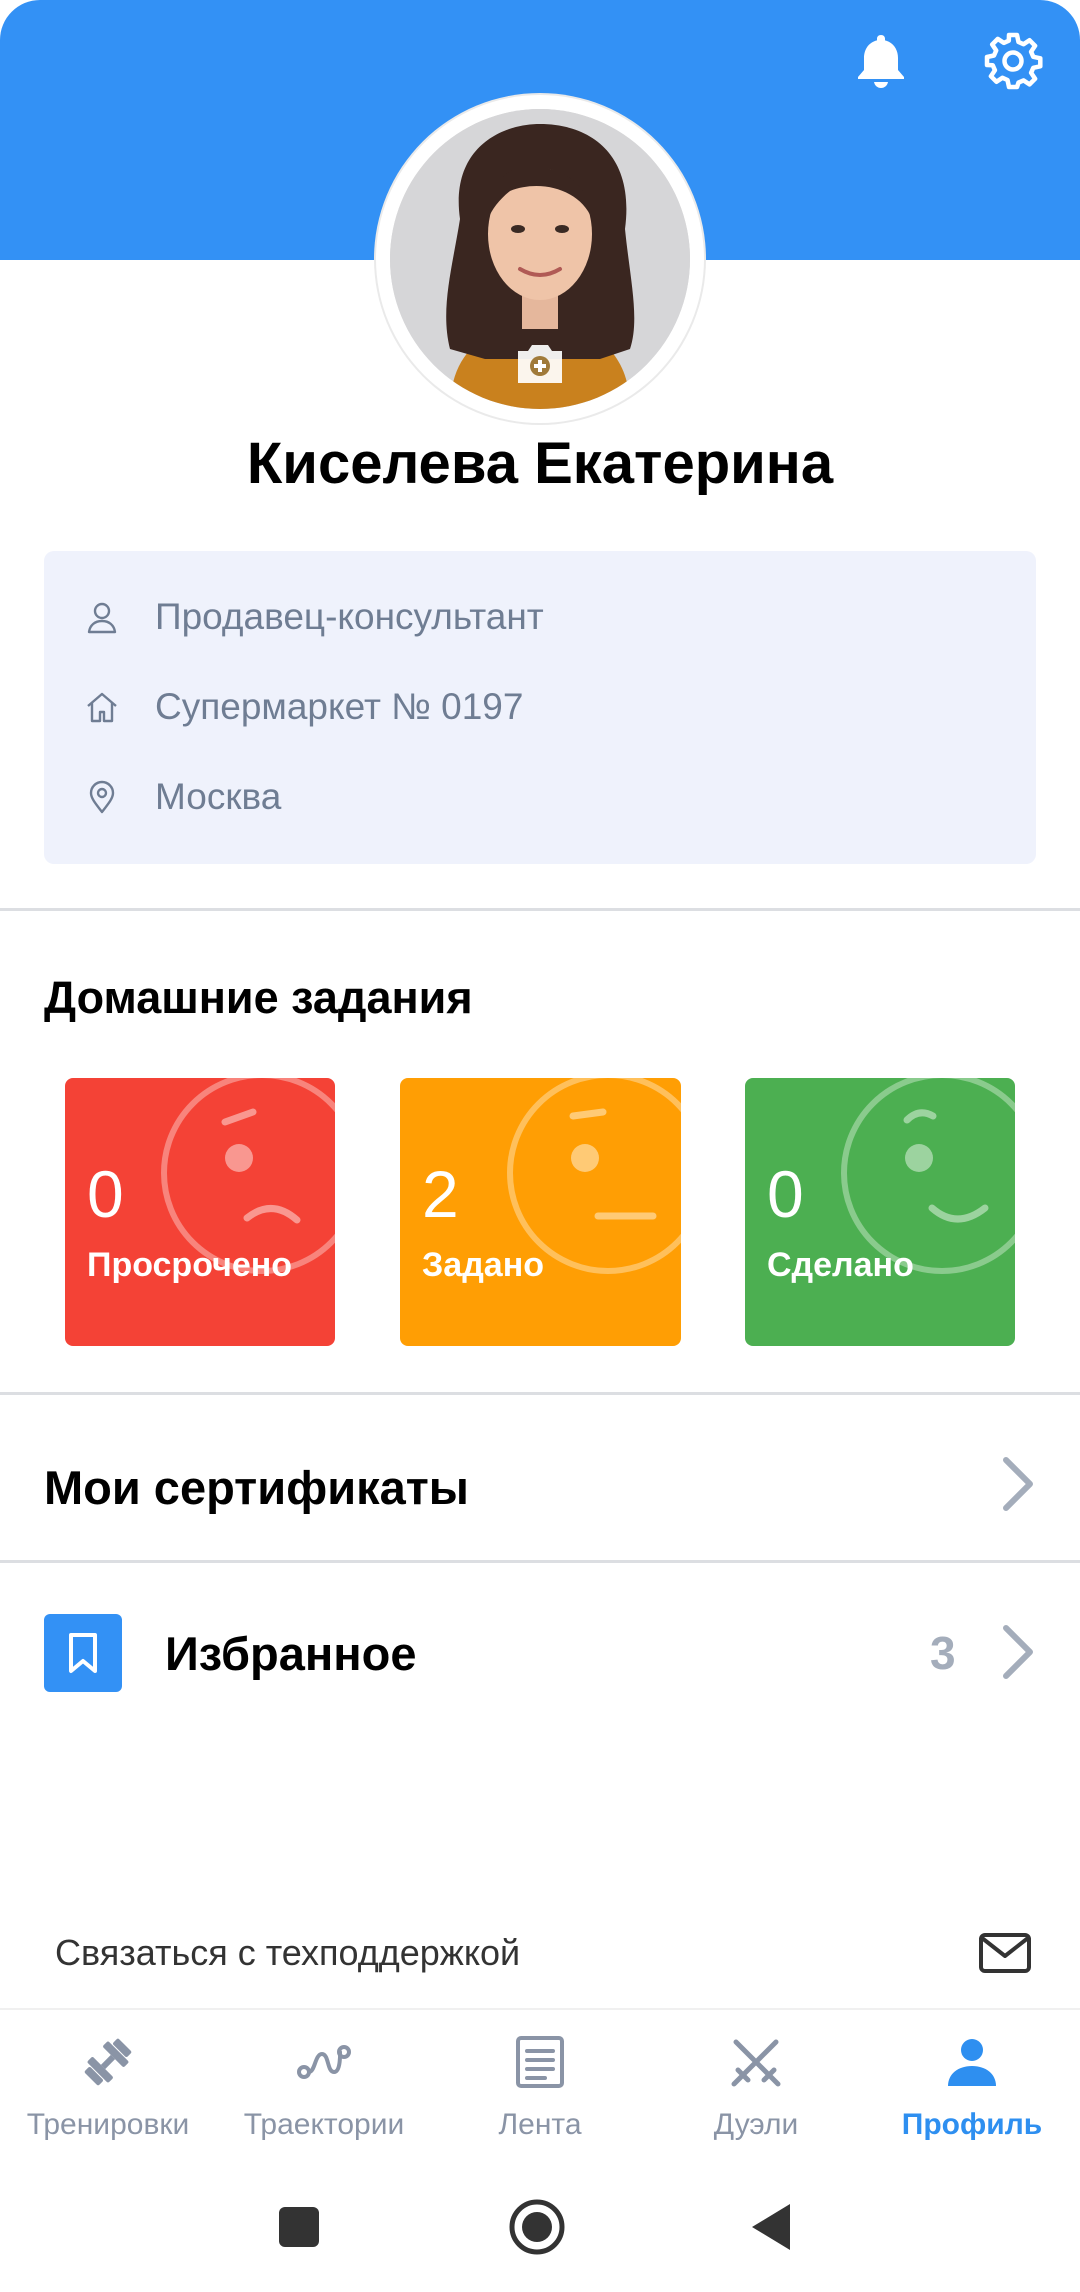 The height and width of the screenshot is (2292, 1080). I want to click on city-text: Москва, so click(218, 796).